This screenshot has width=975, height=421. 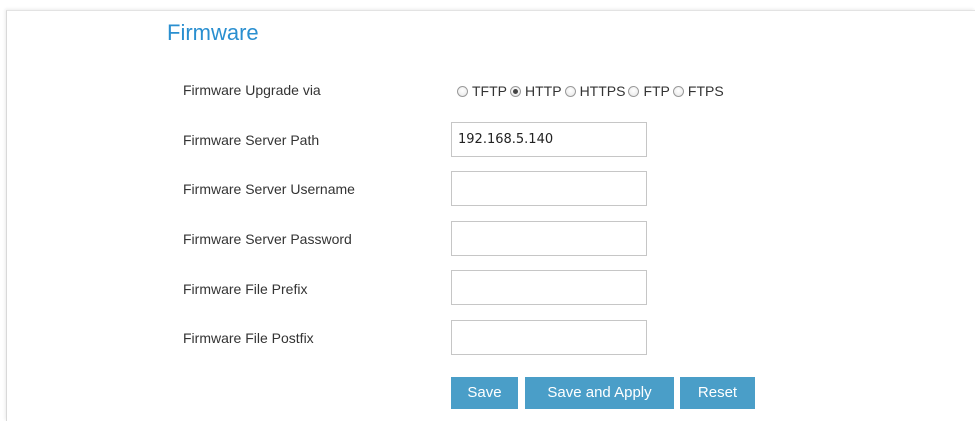 What do you see at coordinates (602, 91) in the screenshot?
I see `radio-label-https: HTTPS` at bounding box center [602, 91].